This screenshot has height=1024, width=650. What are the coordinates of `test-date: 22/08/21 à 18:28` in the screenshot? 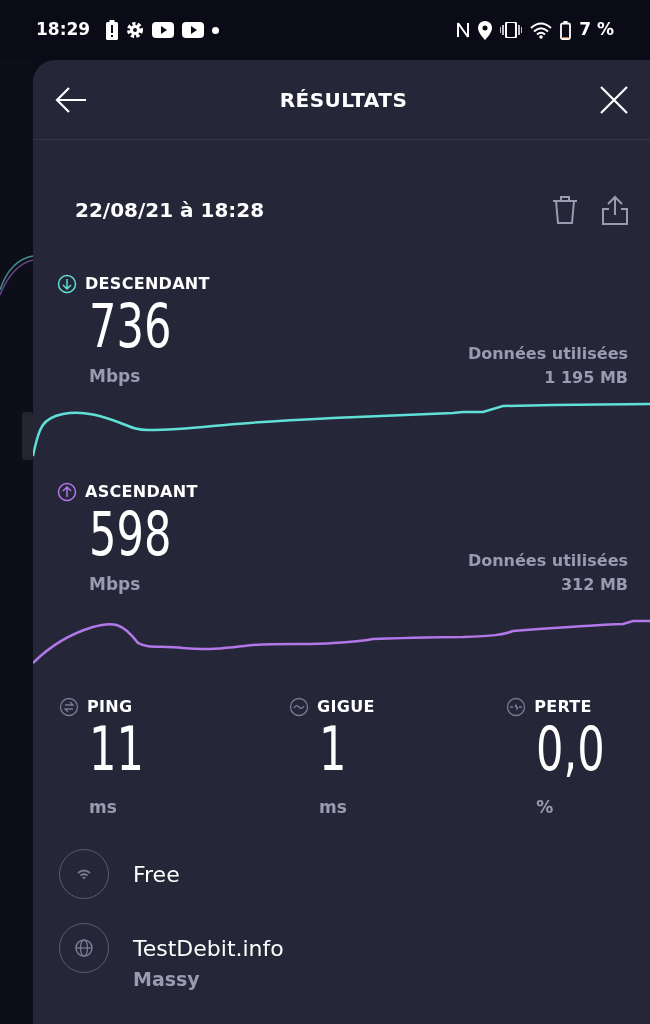 It's located at (170, 210).